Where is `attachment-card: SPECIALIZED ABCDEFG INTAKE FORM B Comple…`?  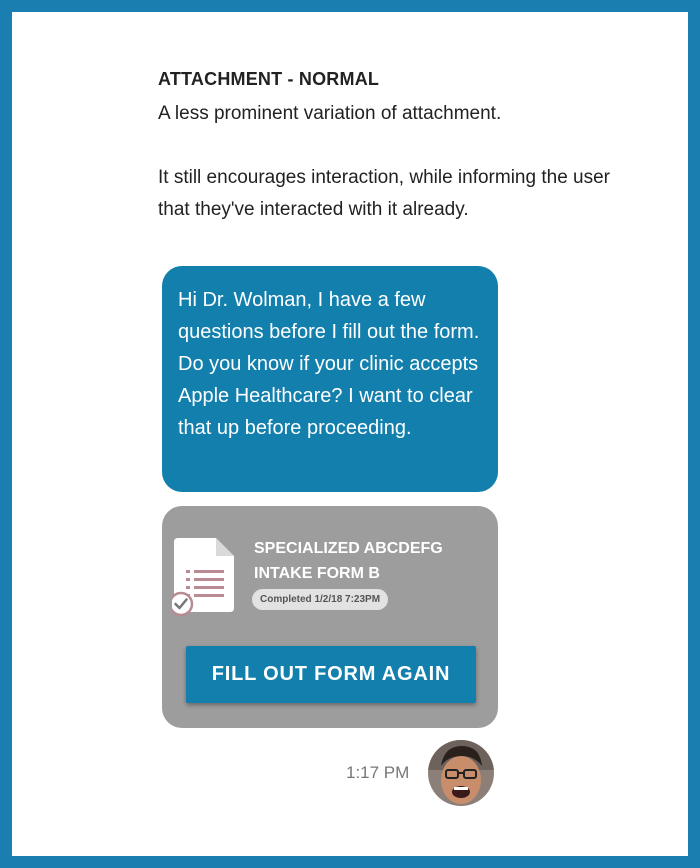
attachment-card: SPECIALIZED ABCDEFG INTAKE FORM B Comple… is located at coordinates (330, 617).